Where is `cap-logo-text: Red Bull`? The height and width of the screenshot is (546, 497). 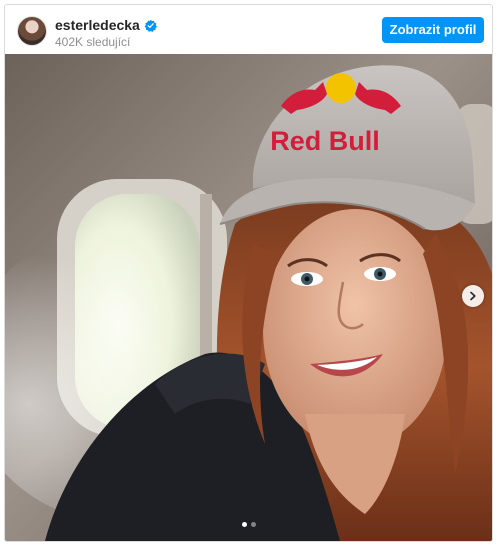 cap-logo-text: Red Bull is located at coordinates (325, 141).